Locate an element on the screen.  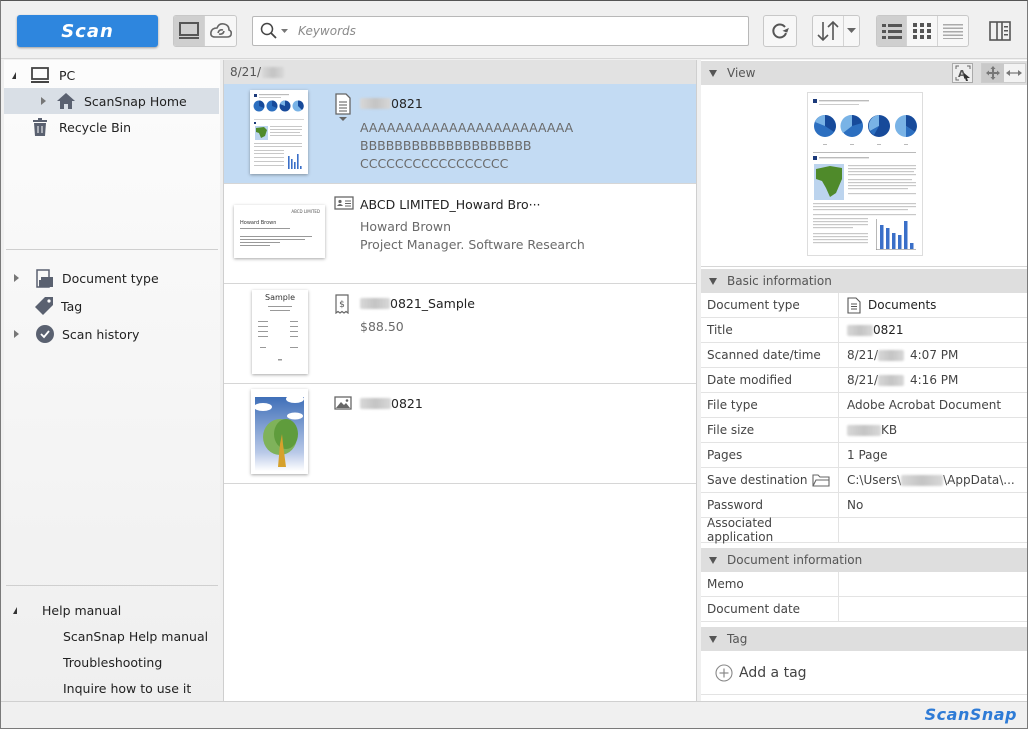
fit-width-button is located at coordinates (1014, 73).